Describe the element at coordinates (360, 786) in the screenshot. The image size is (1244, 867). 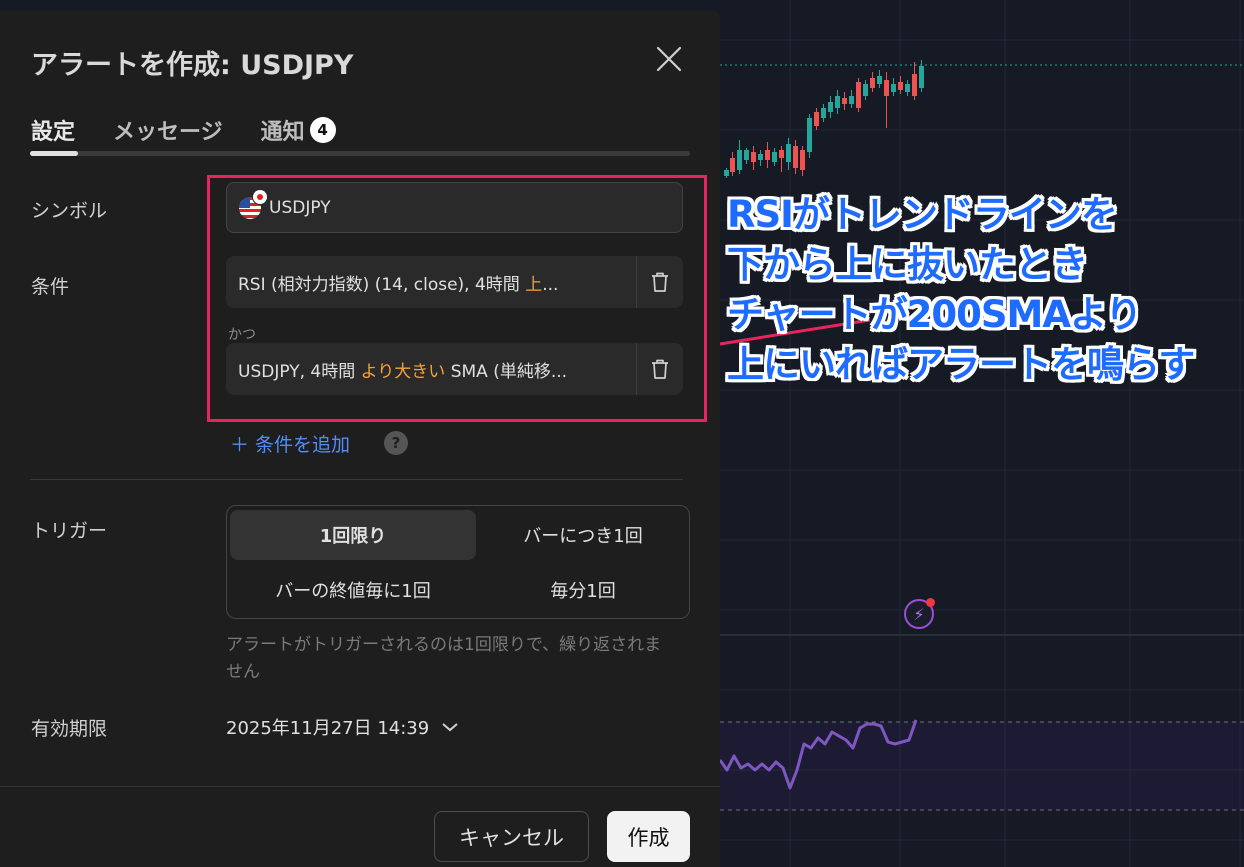
I see `footer-divider` at that location.